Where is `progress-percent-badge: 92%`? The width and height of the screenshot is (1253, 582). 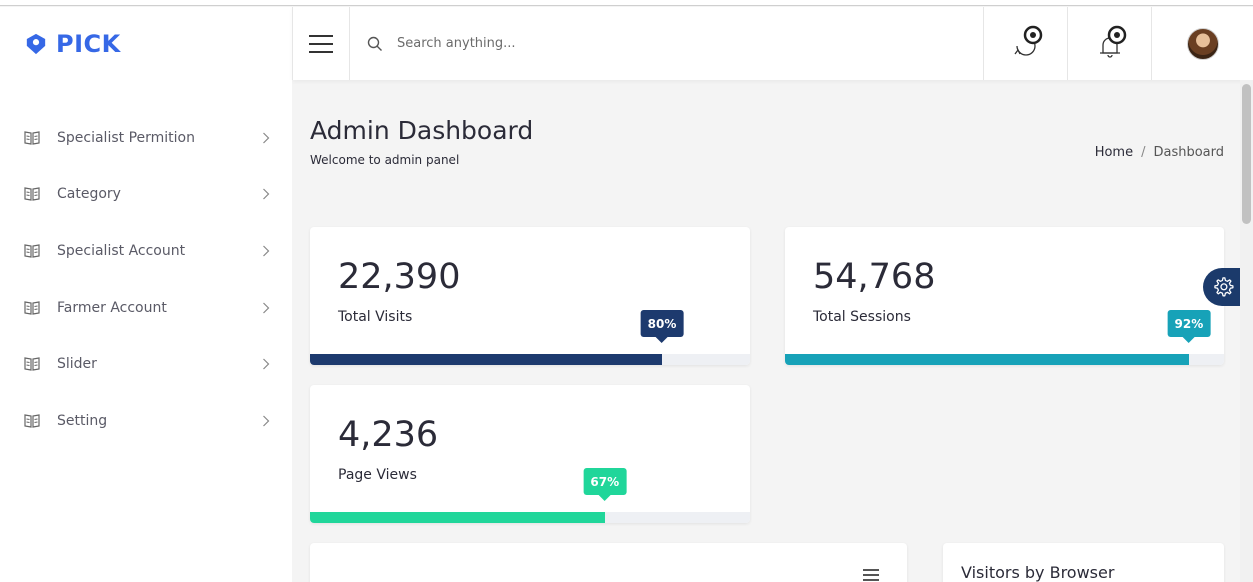 progress-percent-badge: 92% is located at coordinates (1189, 326).